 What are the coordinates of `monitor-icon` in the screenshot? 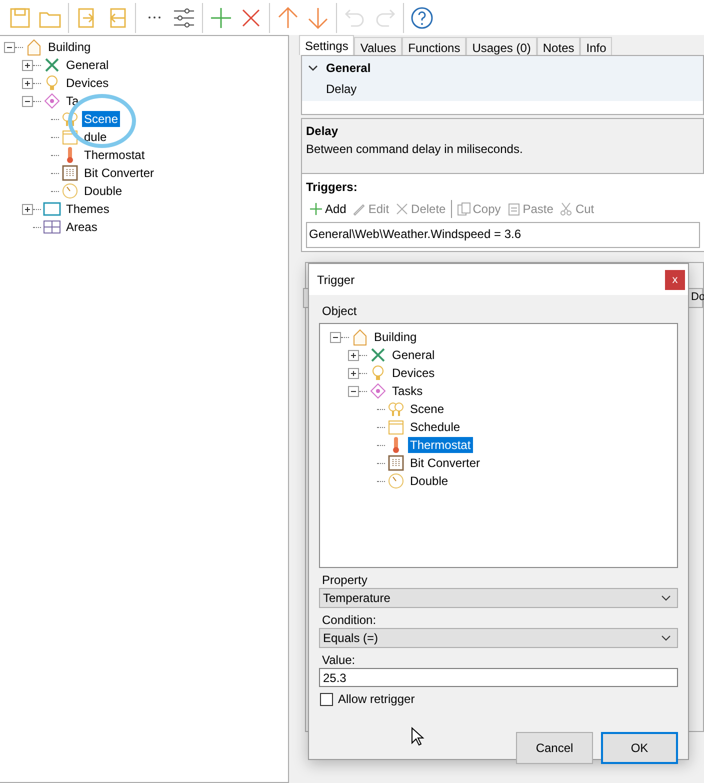 It's located at (52, 209).